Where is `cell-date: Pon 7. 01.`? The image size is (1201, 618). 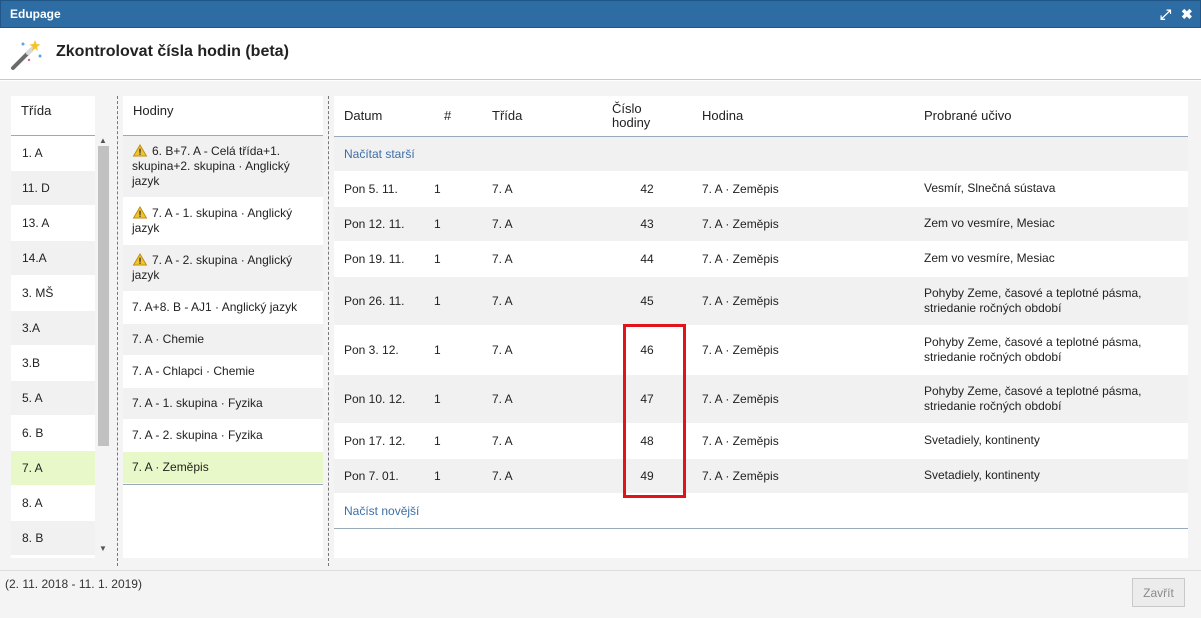
cell-date: Pon 7. 01. is located at coordinates (384, 476).